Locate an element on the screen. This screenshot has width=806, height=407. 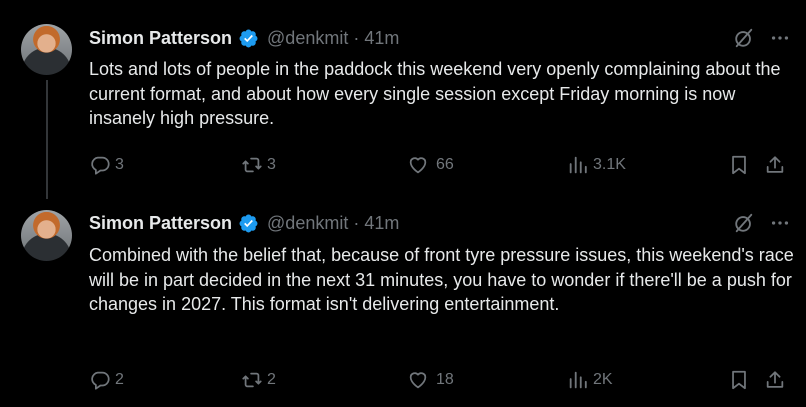
repost-count: 2 is located at coordinates (271, 379).